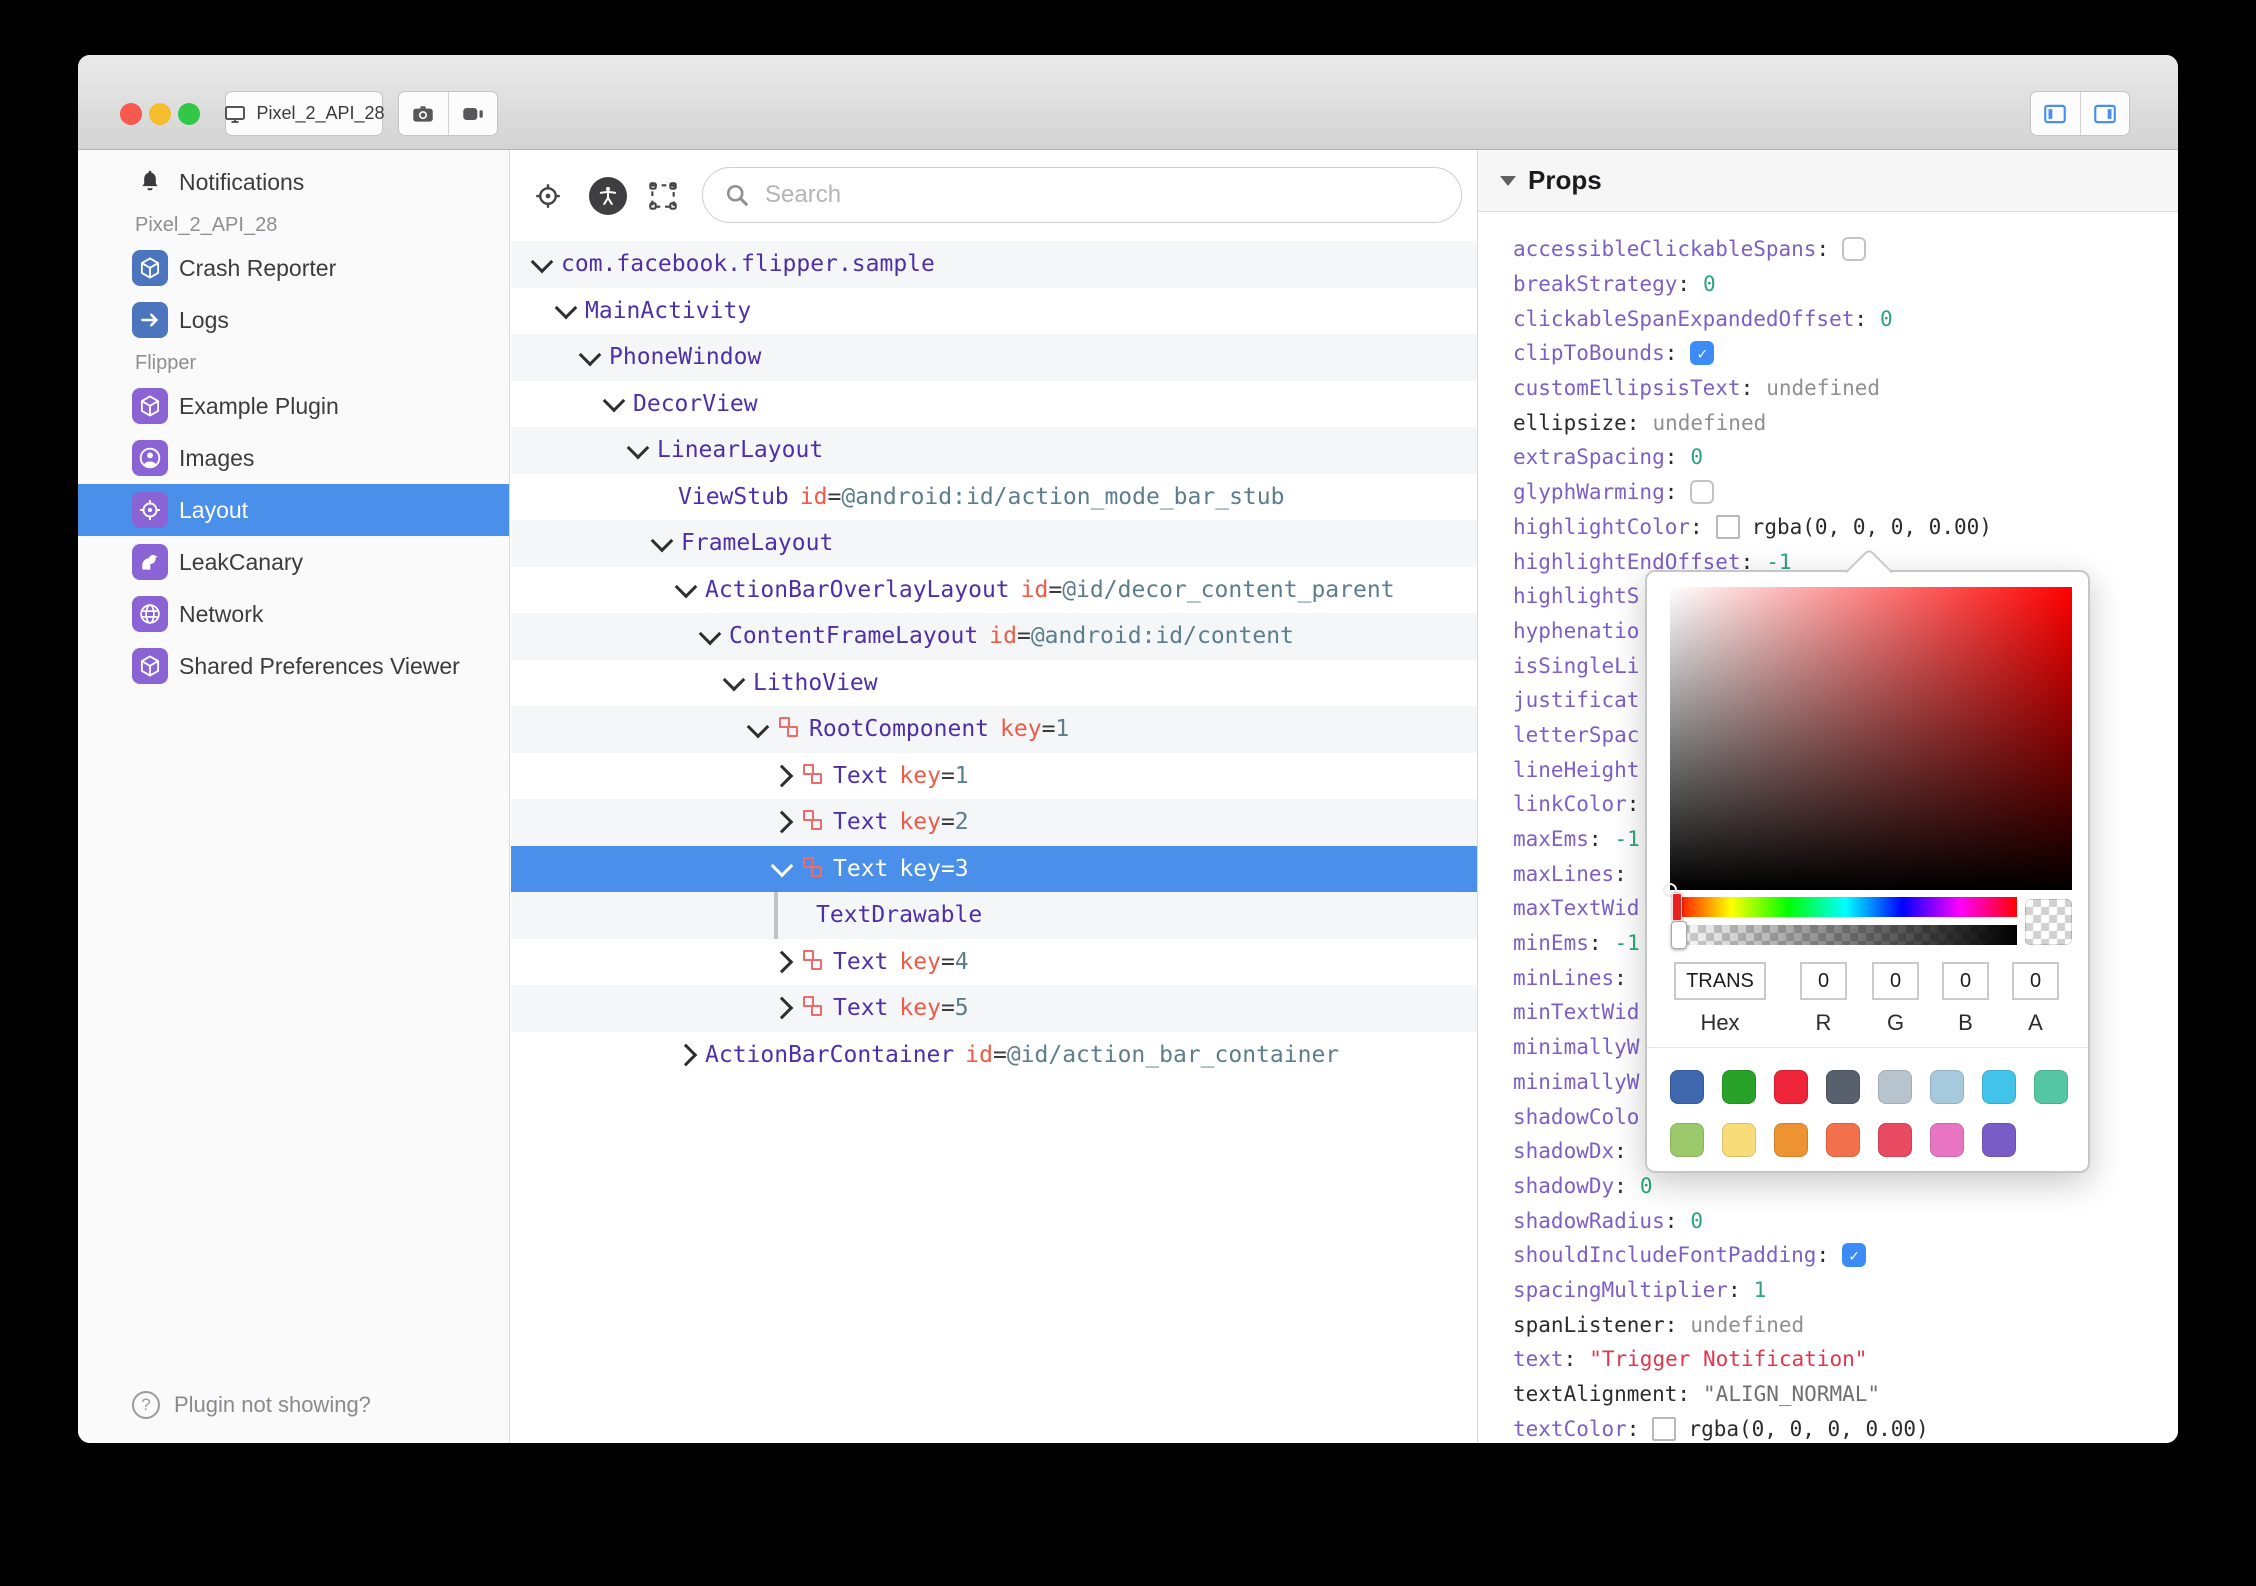 This screenshot has width=2256, height=1586. What do you see at coordinates (293, 458) in the screenshot?
I see `sidebar-item-images: Images` at bounding box center [293, 458].